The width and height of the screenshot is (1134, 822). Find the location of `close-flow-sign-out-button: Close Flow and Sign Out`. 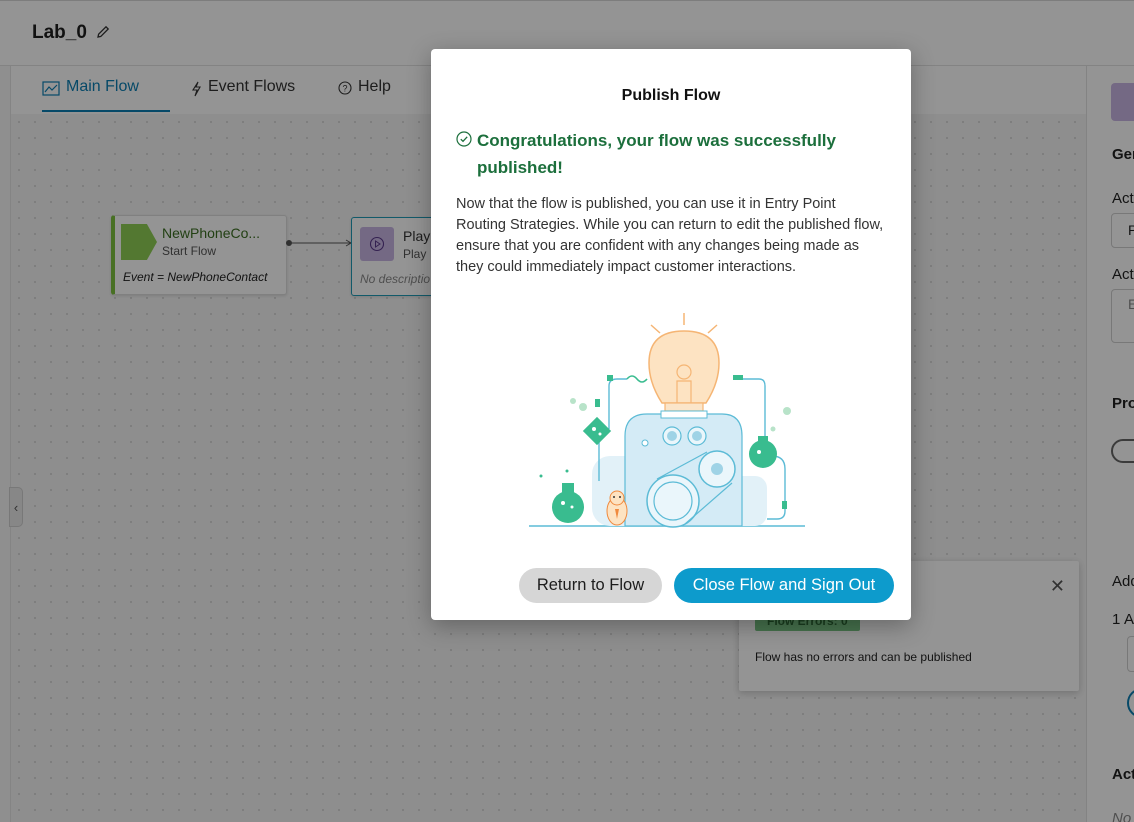

close-flow-sign-out-button: Close Flow and Sign Out is located at coordinates (784, 585).